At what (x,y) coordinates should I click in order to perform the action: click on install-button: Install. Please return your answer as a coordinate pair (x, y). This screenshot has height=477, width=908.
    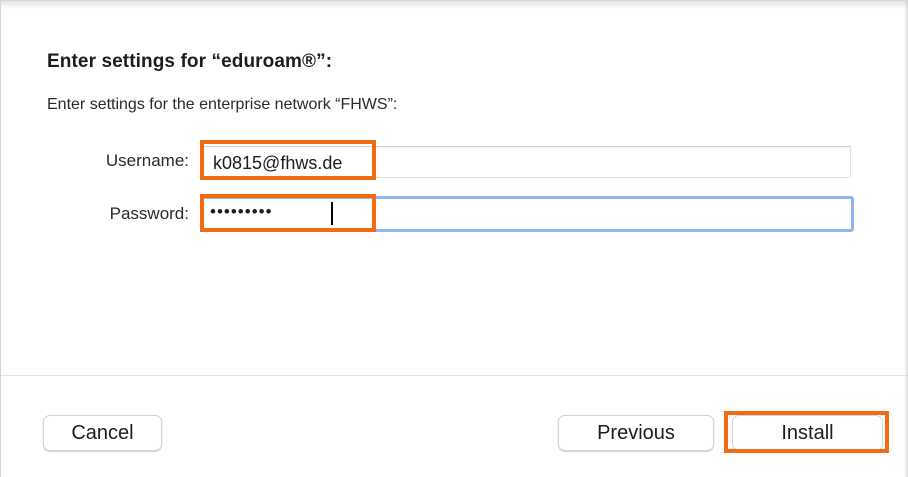
    Looking at the image, I should click on (807, 433).